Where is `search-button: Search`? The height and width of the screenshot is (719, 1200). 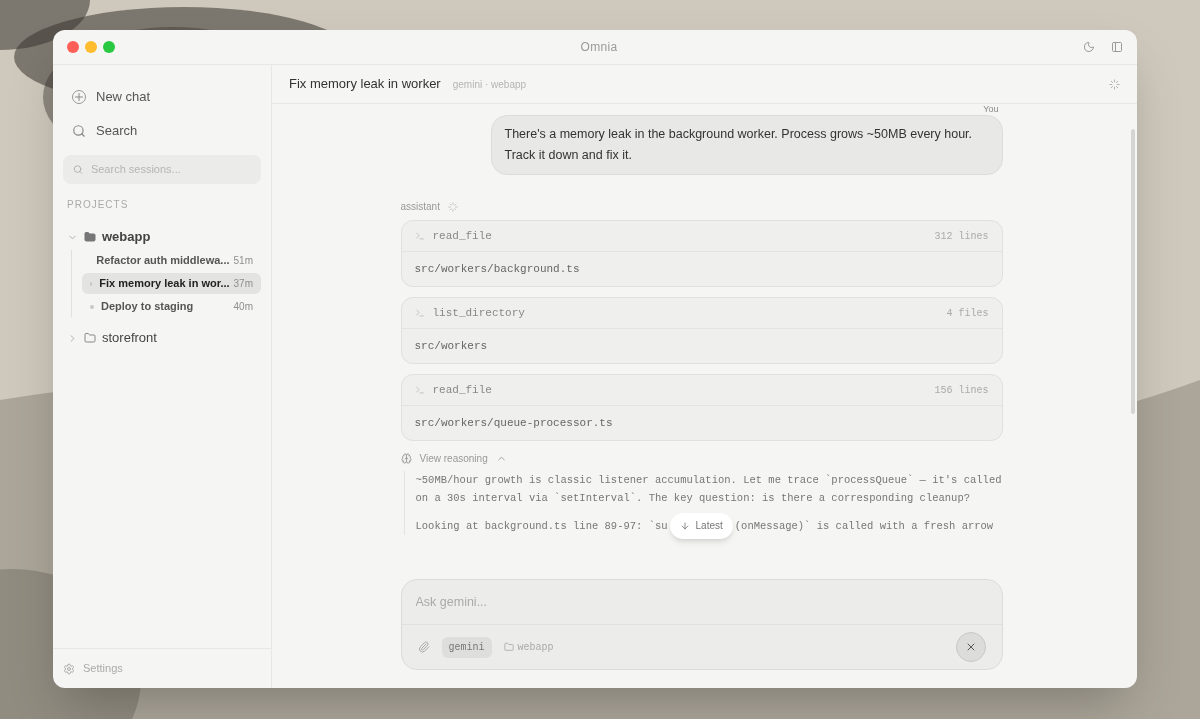
search-button: Search is located at coordinates (162, 131).